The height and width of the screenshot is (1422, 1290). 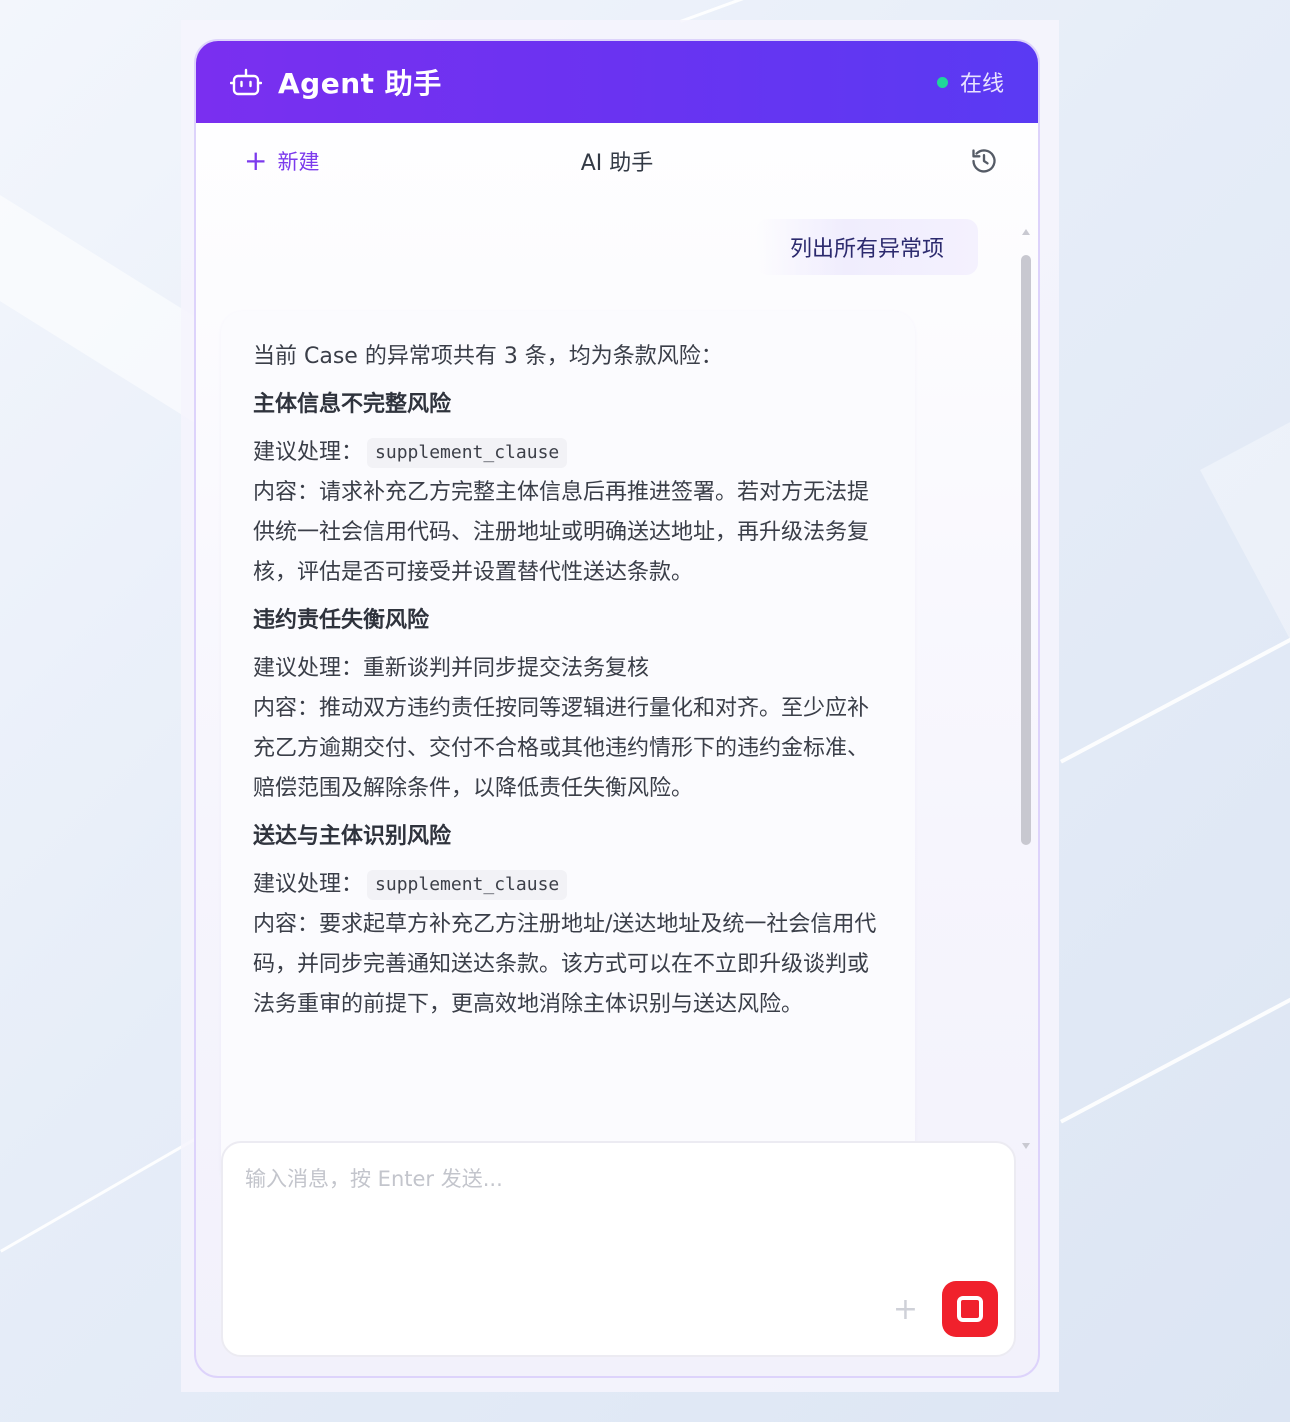 What do you see at coordinates (352, 404) in the screenshot?
I see `anomaly-title: 主体信息不完整风险` at bounding box center [352, 404].